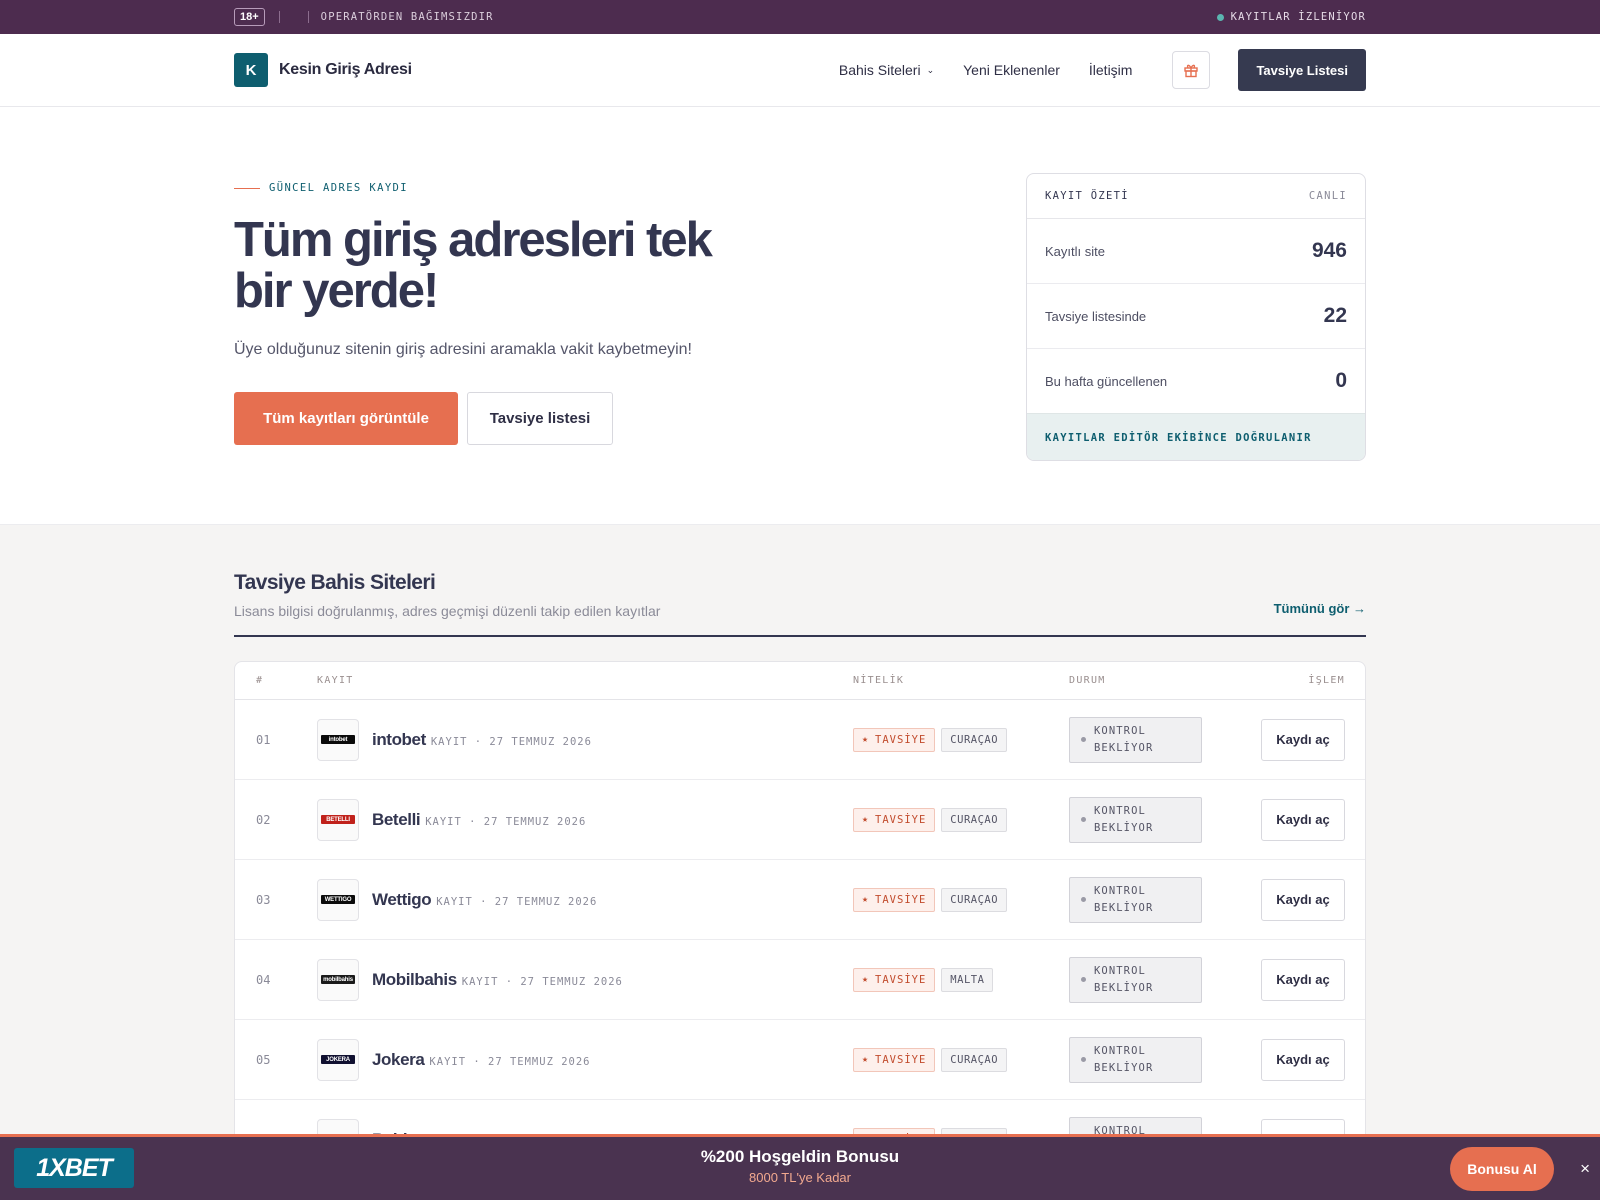 The height and width of the screenshot is (1200, 1600). I want to click on summary-row: Kayıtlı site 946, so click(1196, 251).